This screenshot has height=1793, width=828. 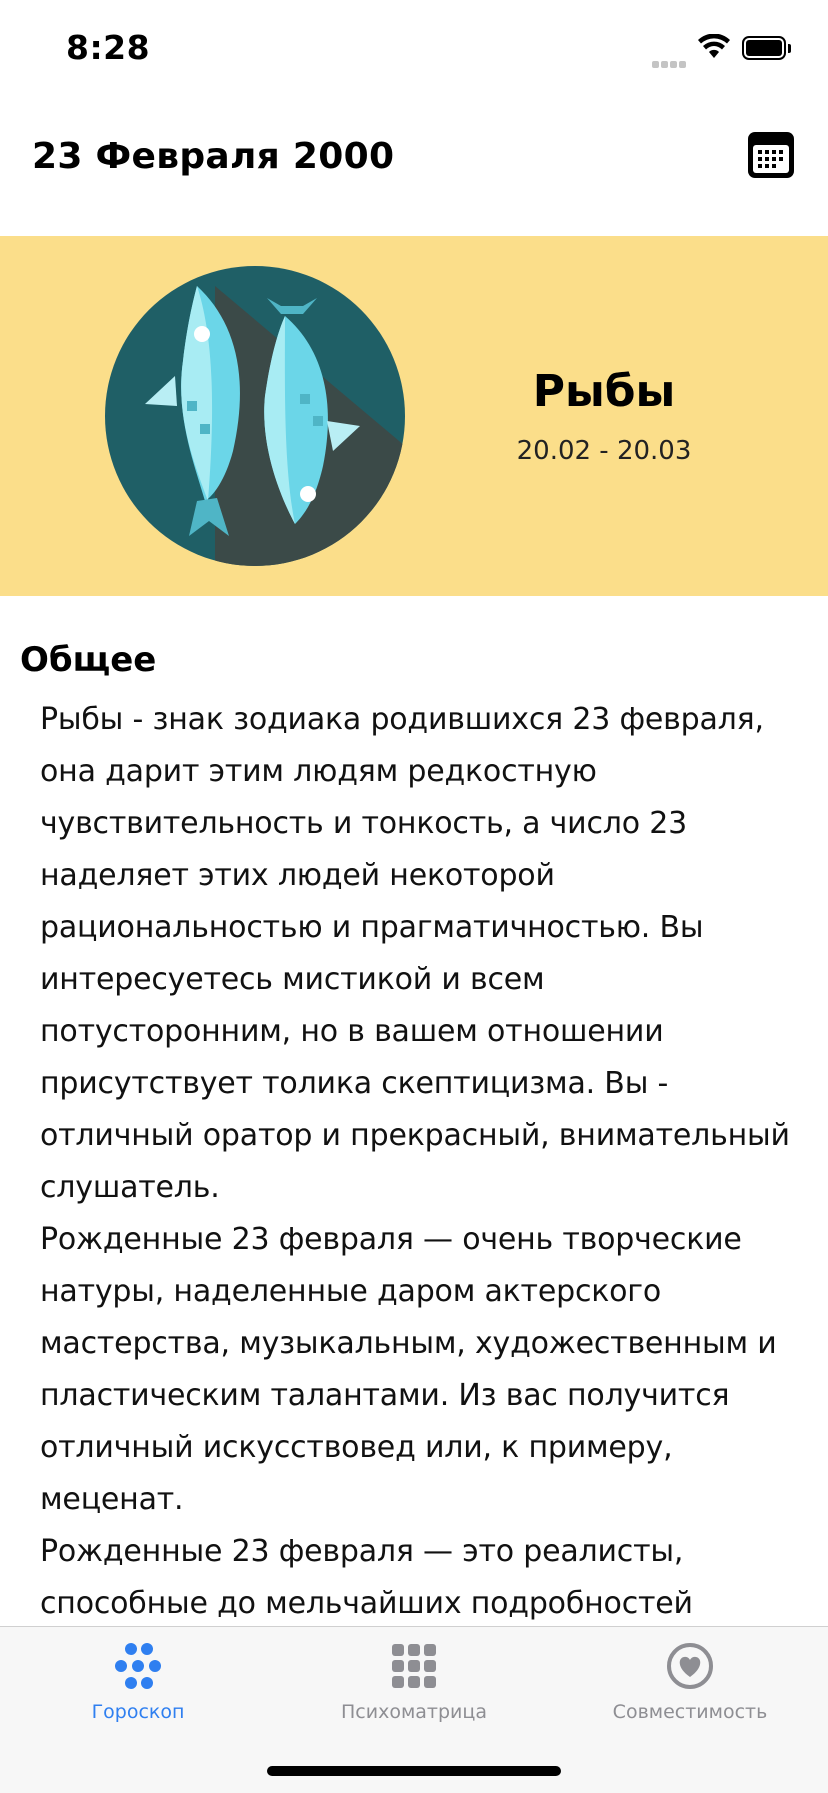 What do you see at coordinates (690, 1666) in the screenshot?
I see `heart-icon` at bounding box center [690, 1666].